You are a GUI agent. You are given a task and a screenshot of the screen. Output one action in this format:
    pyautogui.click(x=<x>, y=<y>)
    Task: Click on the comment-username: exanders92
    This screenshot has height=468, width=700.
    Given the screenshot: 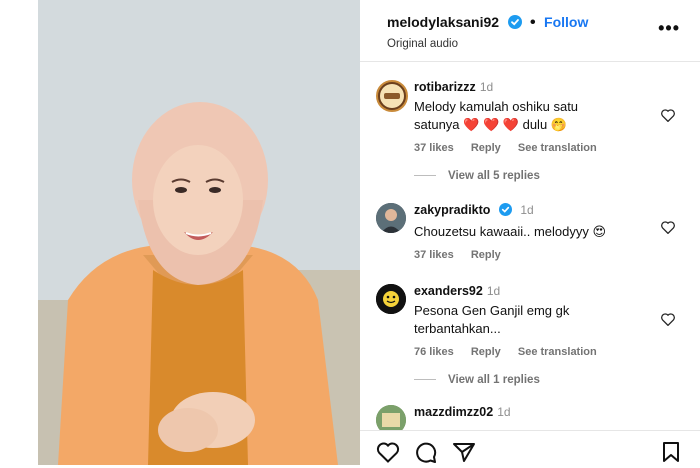 What is the action you would take?
    pyautogui.click(x=448, y=291)
    